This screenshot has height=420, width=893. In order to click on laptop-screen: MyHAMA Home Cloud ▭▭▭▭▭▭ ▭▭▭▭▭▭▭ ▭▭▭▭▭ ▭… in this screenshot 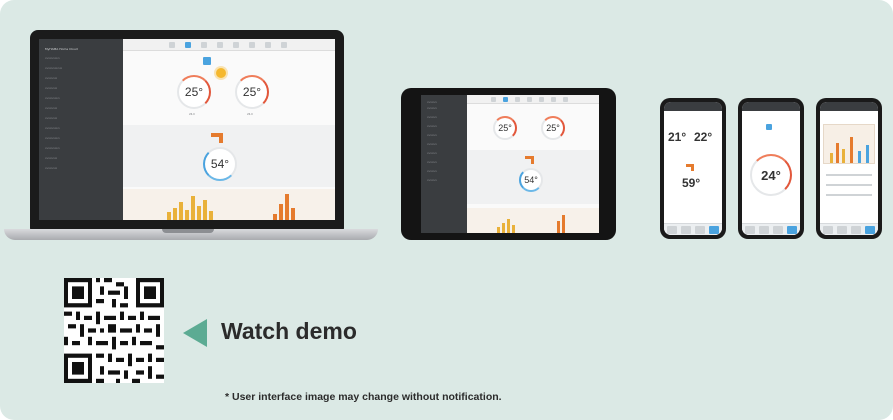, I will do `click(187, 129)`.